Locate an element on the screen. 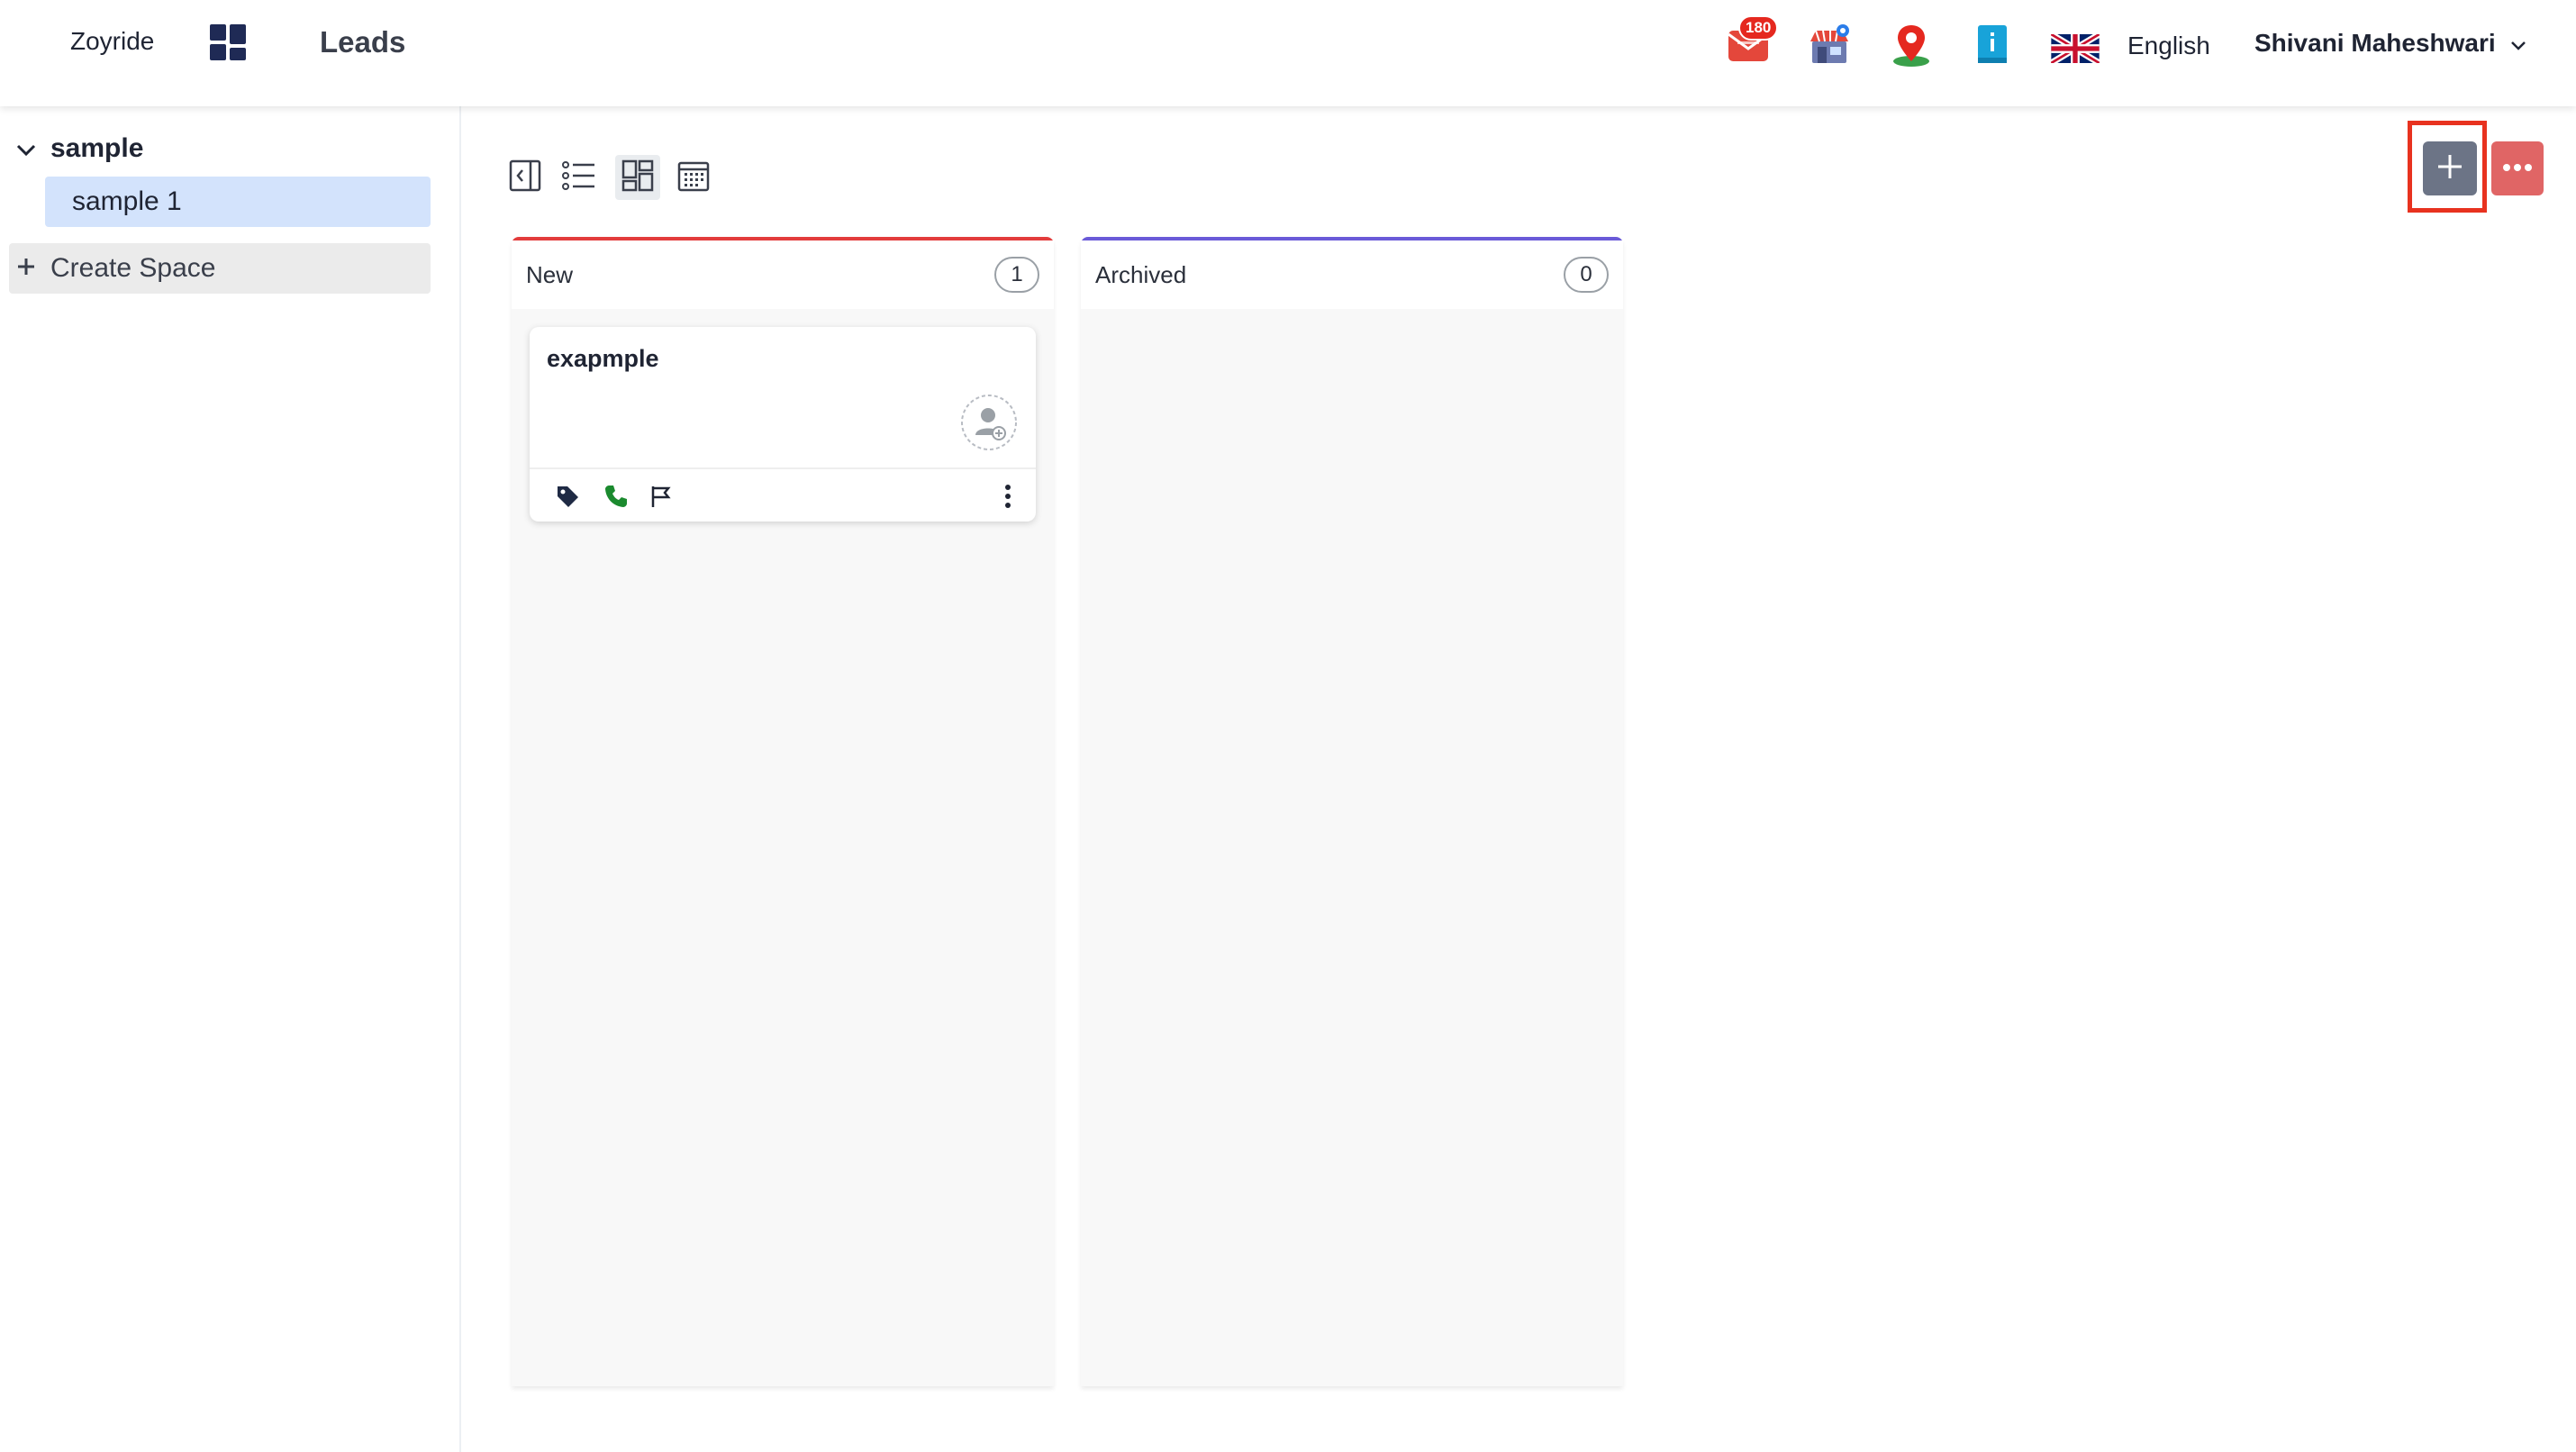 Image resolution: width=2576 pixels, height=1452 pixels. tag-icon is located at coordinates (567, 496).